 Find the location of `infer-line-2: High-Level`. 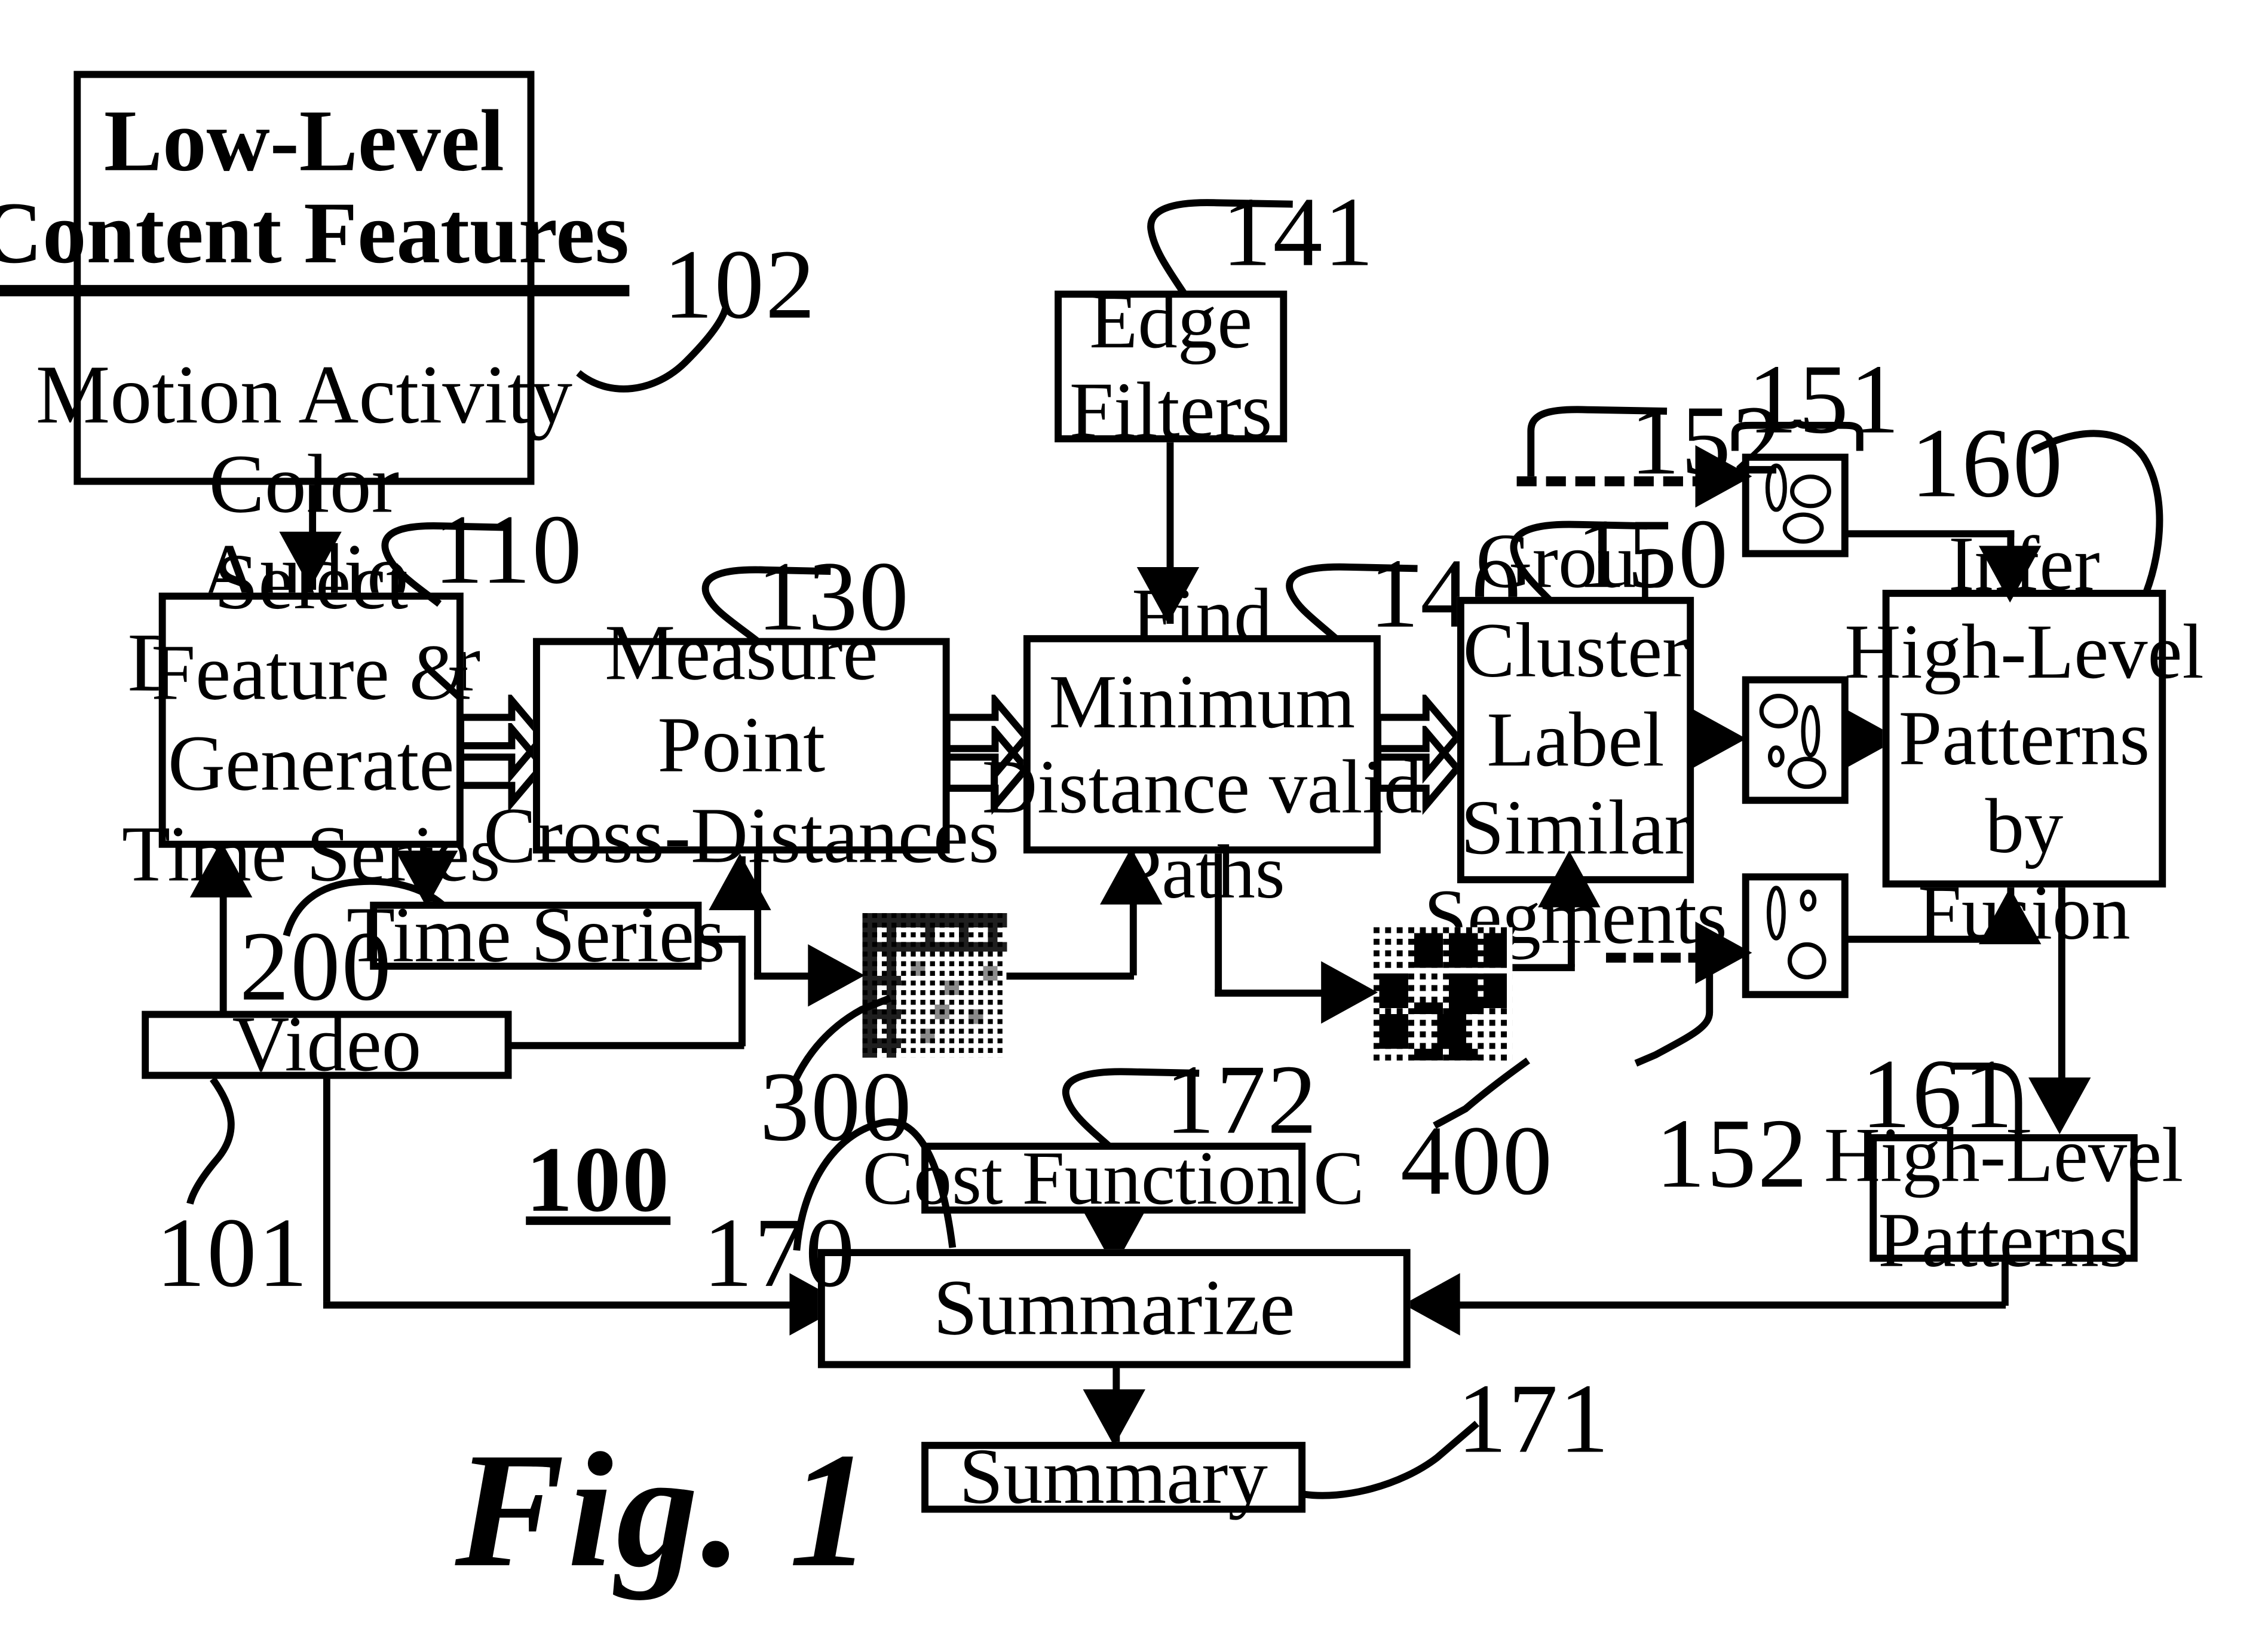

infer-line-2: High-Level is located at coordinates (2024, 650).